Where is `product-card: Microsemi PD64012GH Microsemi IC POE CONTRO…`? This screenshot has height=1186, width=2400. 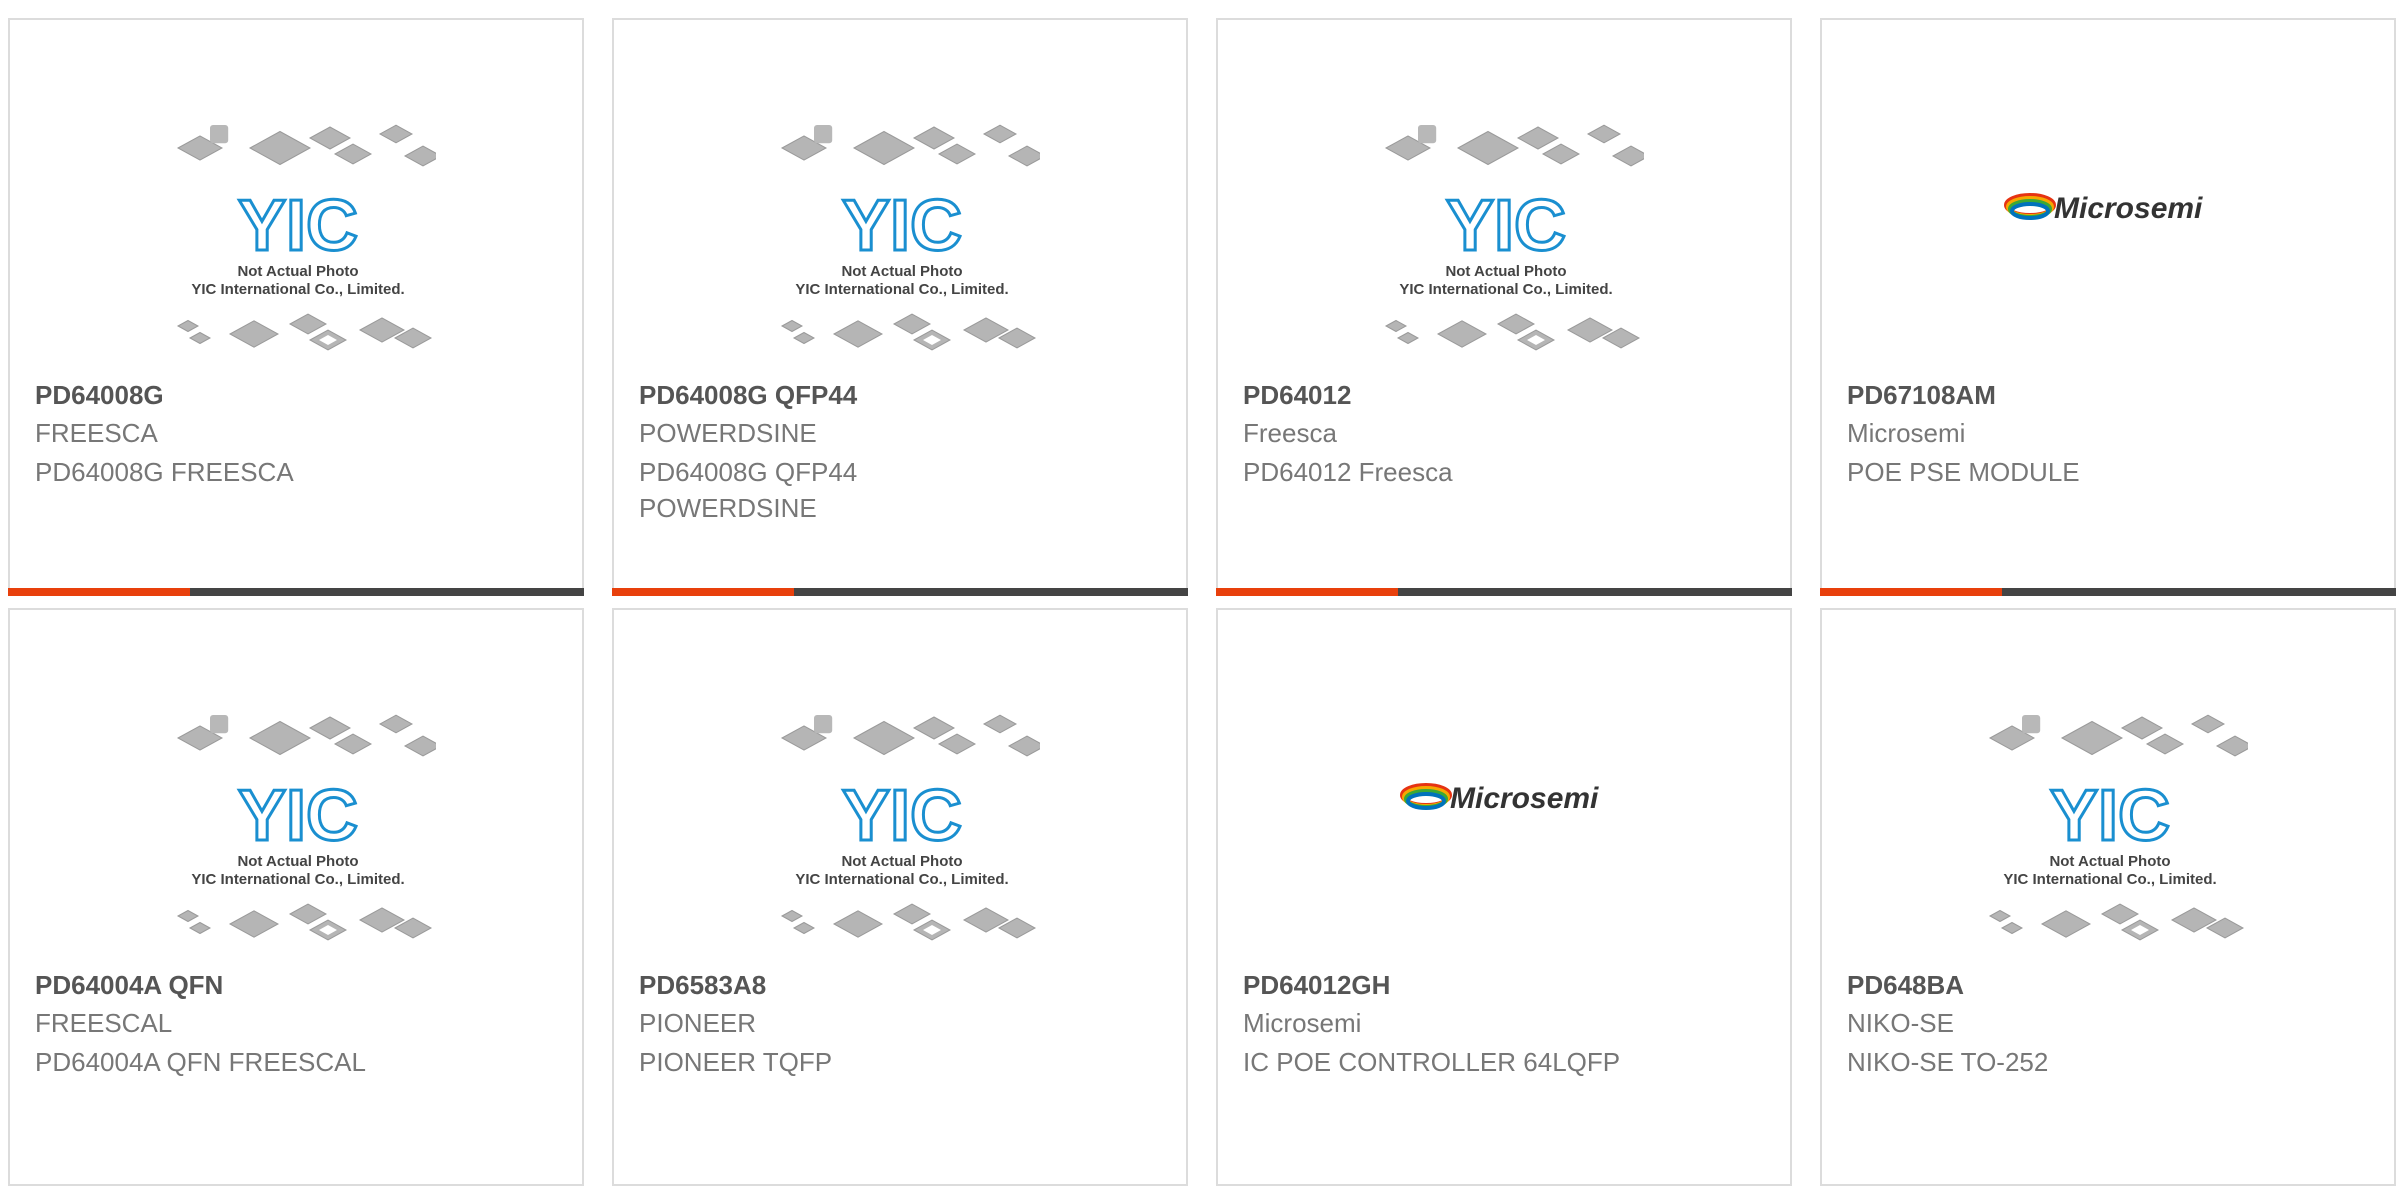
product-card: Microsemi PD64012GH Microsemi IC POE CONTRO… is located at coordinates (1504, 897).